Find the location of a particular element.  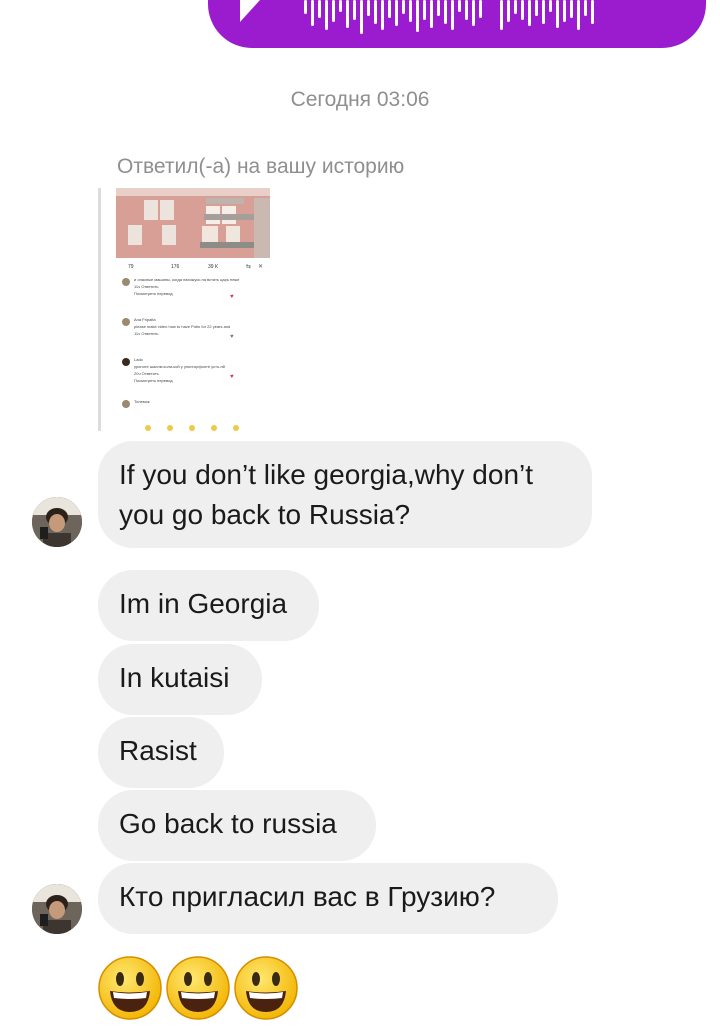

message-bubble: In kutaisi is located at coordinates (180, 679).